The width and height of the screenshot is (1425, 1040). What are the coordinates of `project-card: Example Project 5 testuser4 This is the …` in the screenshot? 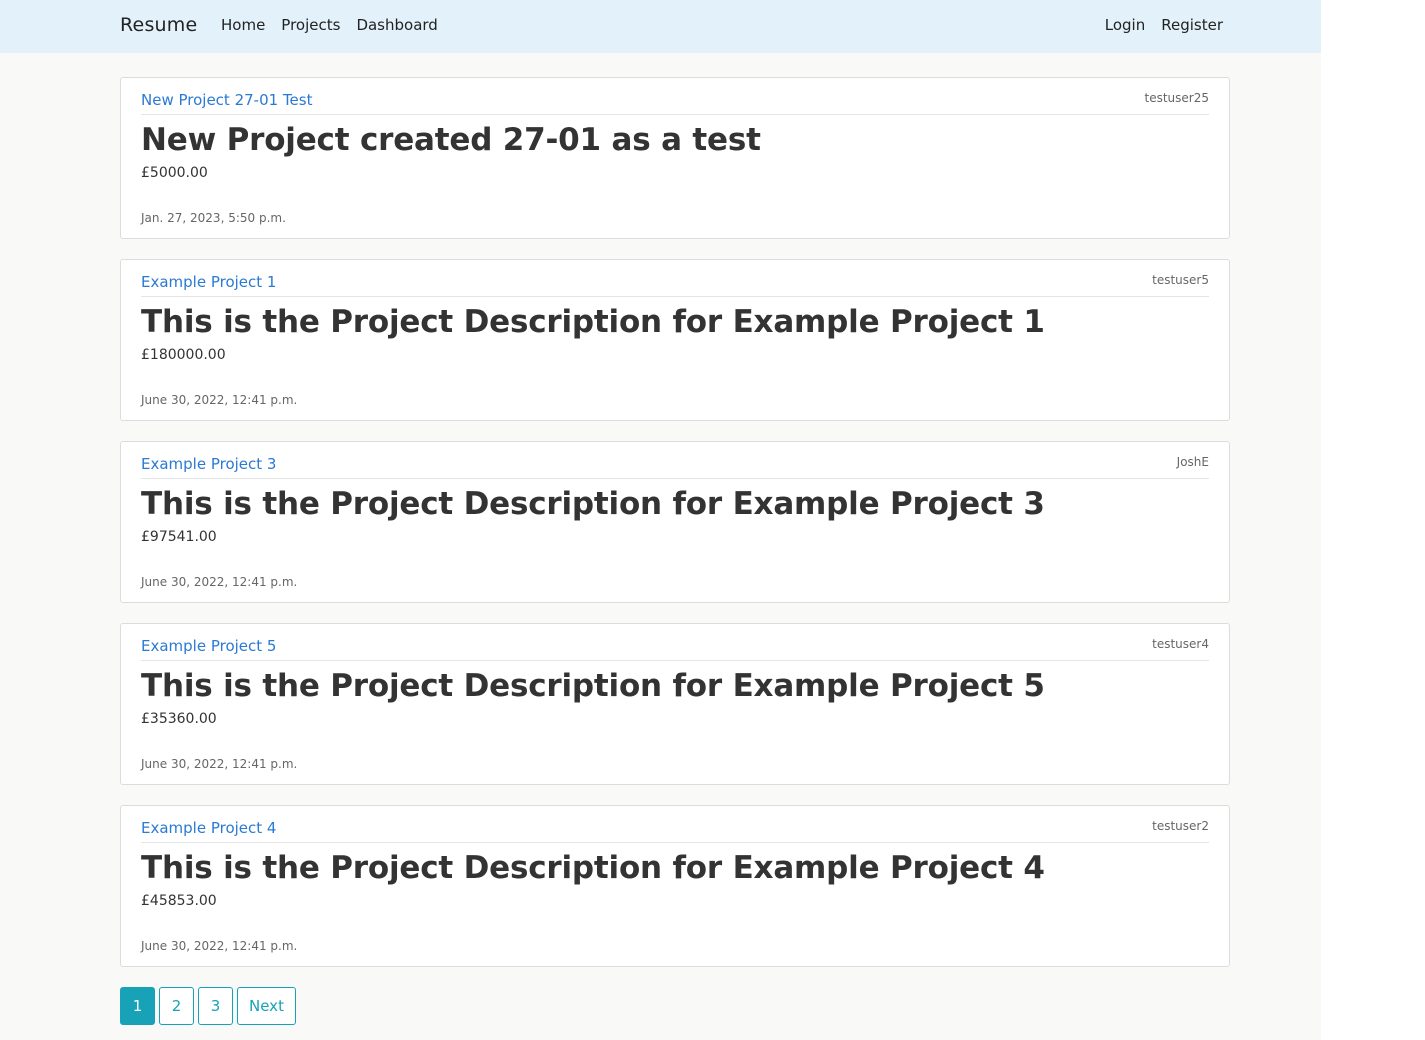 It's located at (675, 704).